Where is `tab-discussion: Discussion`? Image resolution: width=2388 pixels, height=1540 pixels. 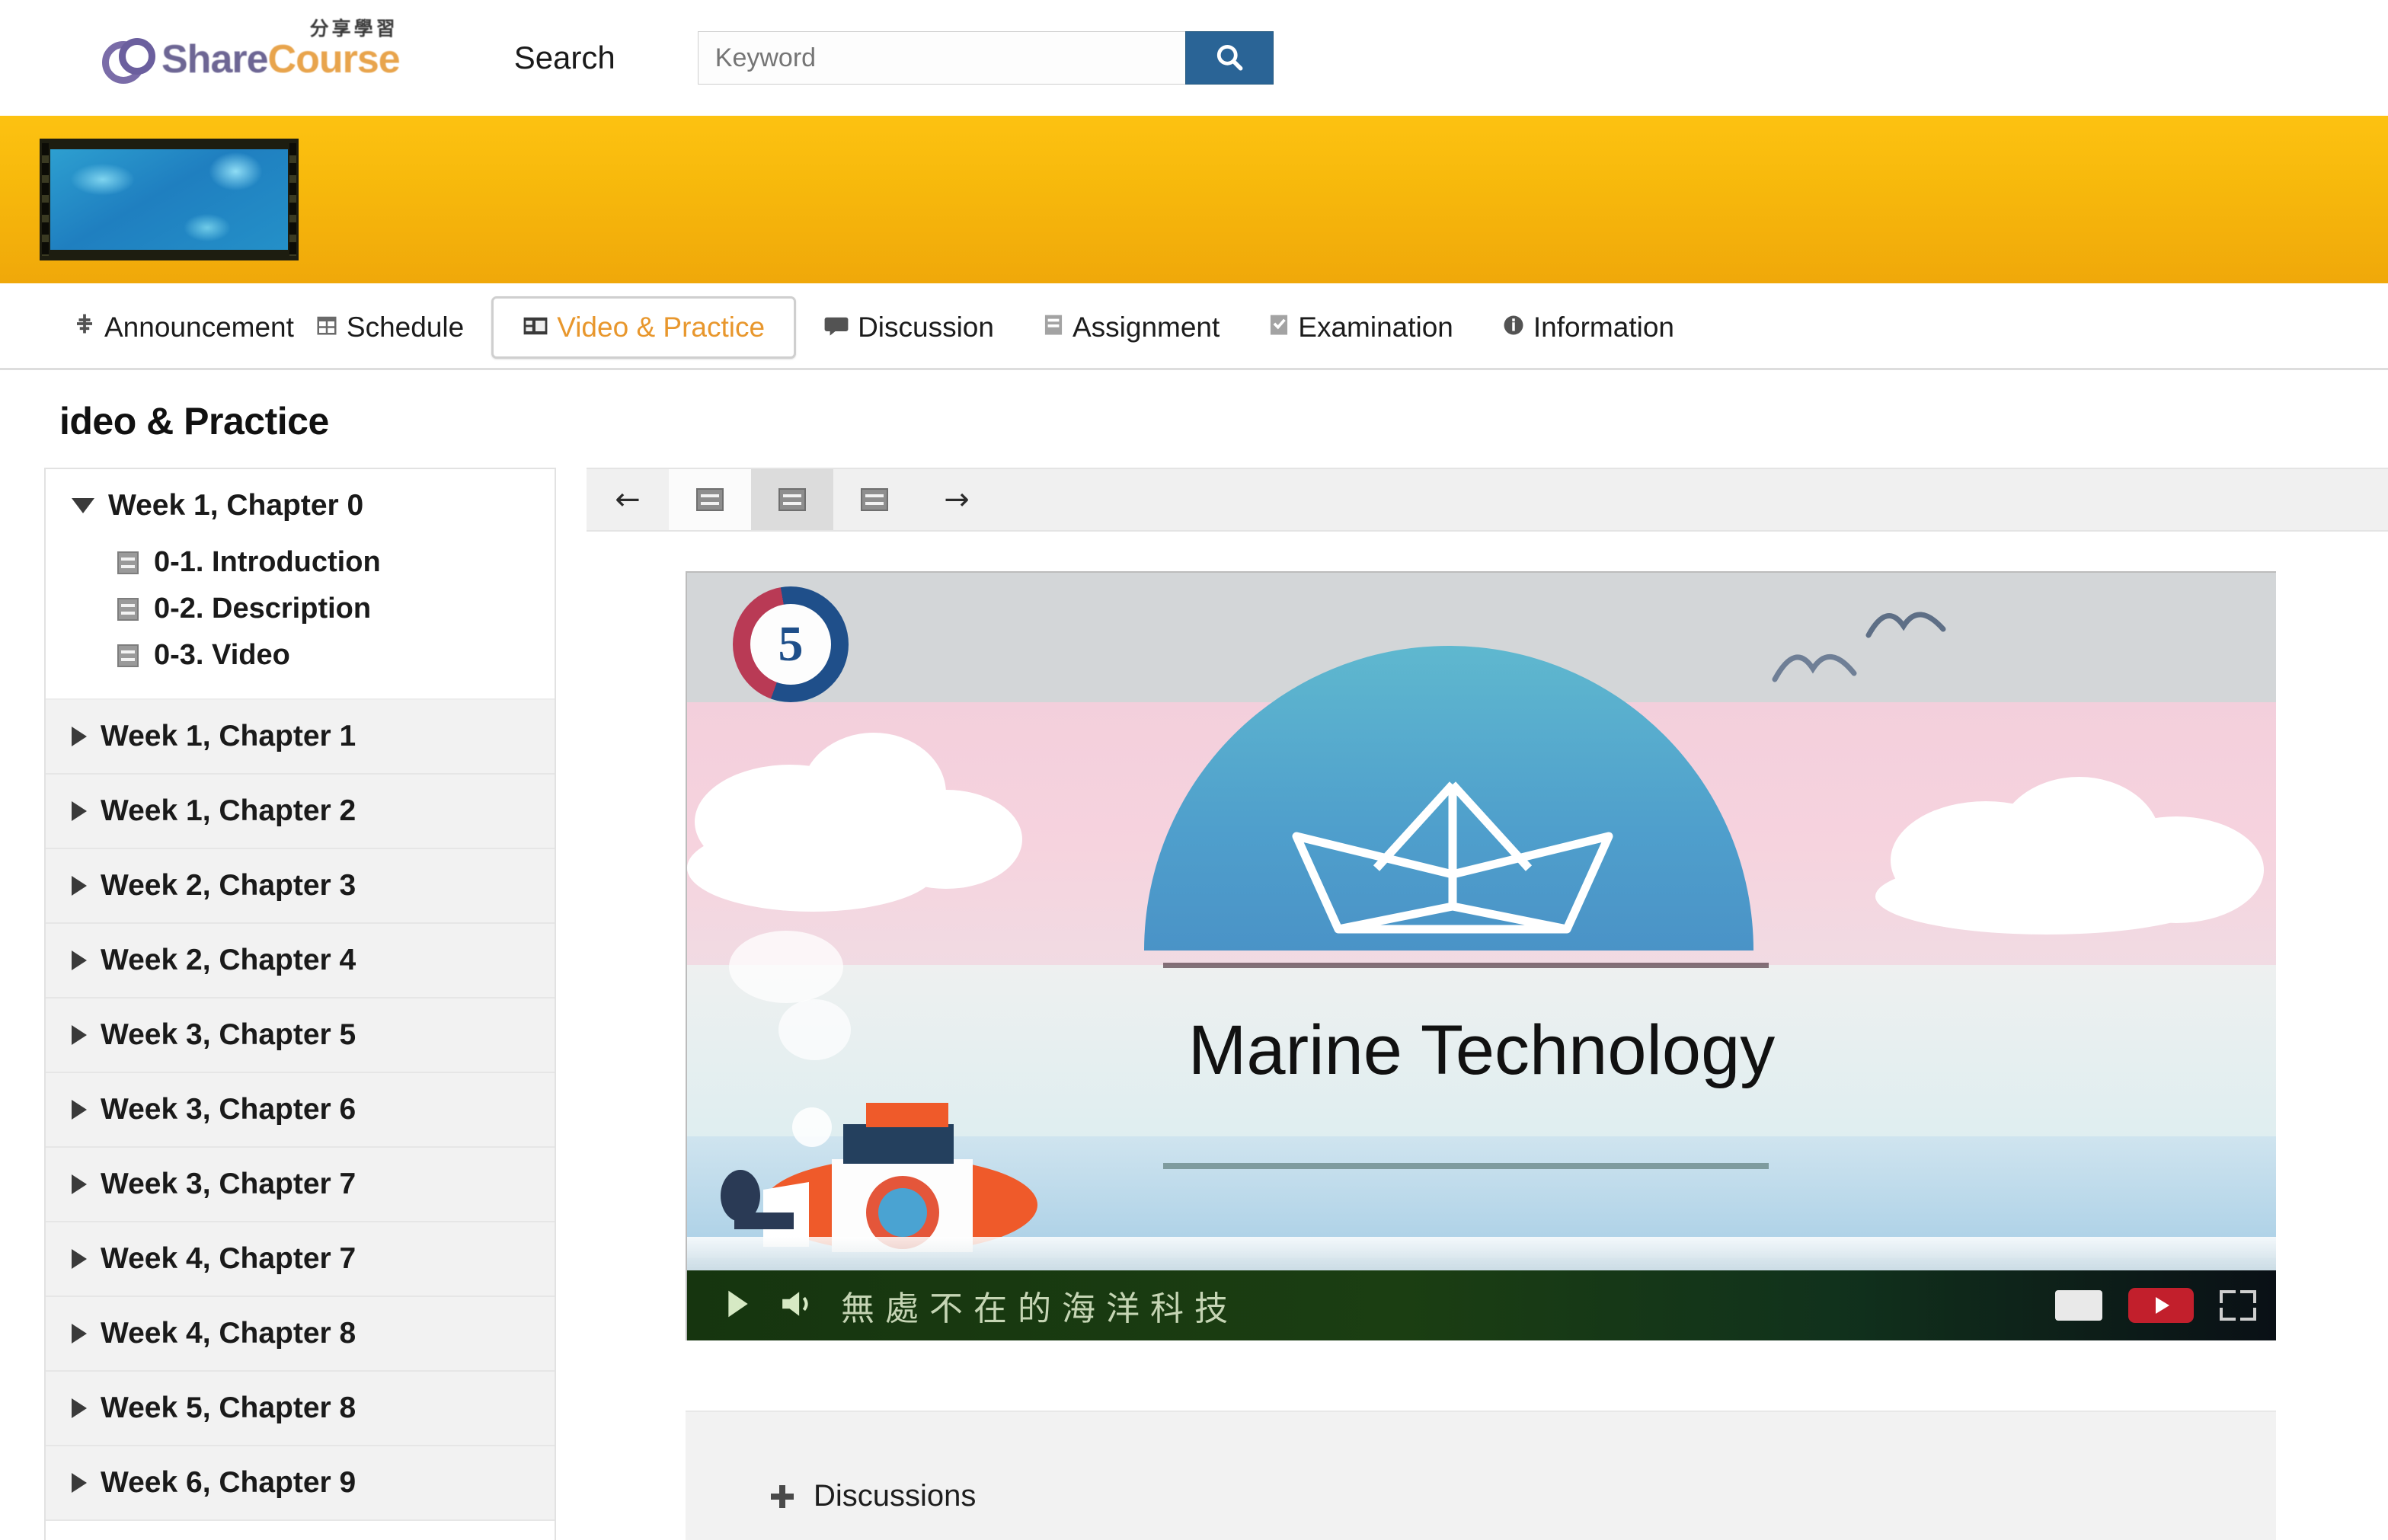
tab-discussion: Discussion is located at coordinates (909, 327).